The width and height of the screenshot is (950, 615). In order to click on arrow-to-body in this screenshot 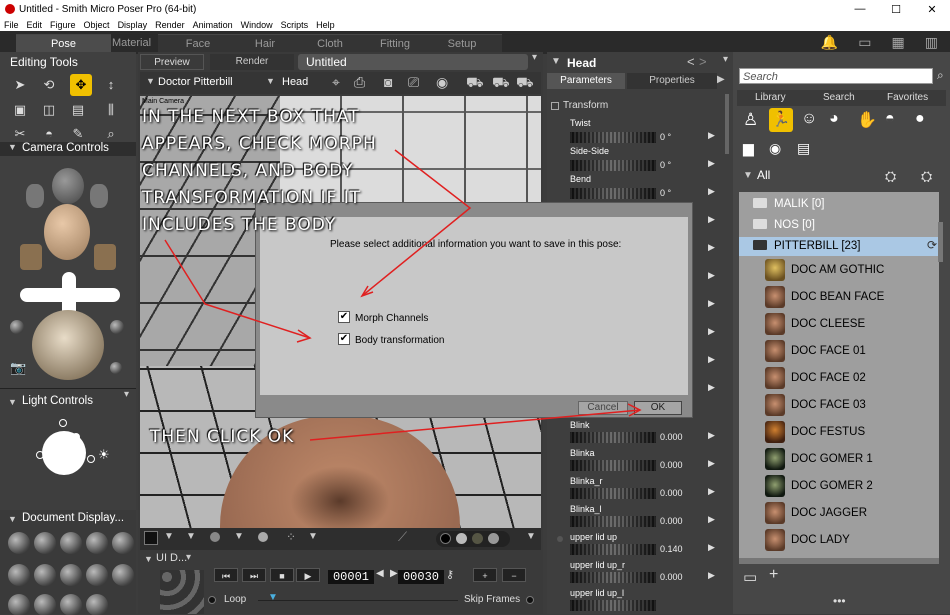, I will do `click(237, 289)`.